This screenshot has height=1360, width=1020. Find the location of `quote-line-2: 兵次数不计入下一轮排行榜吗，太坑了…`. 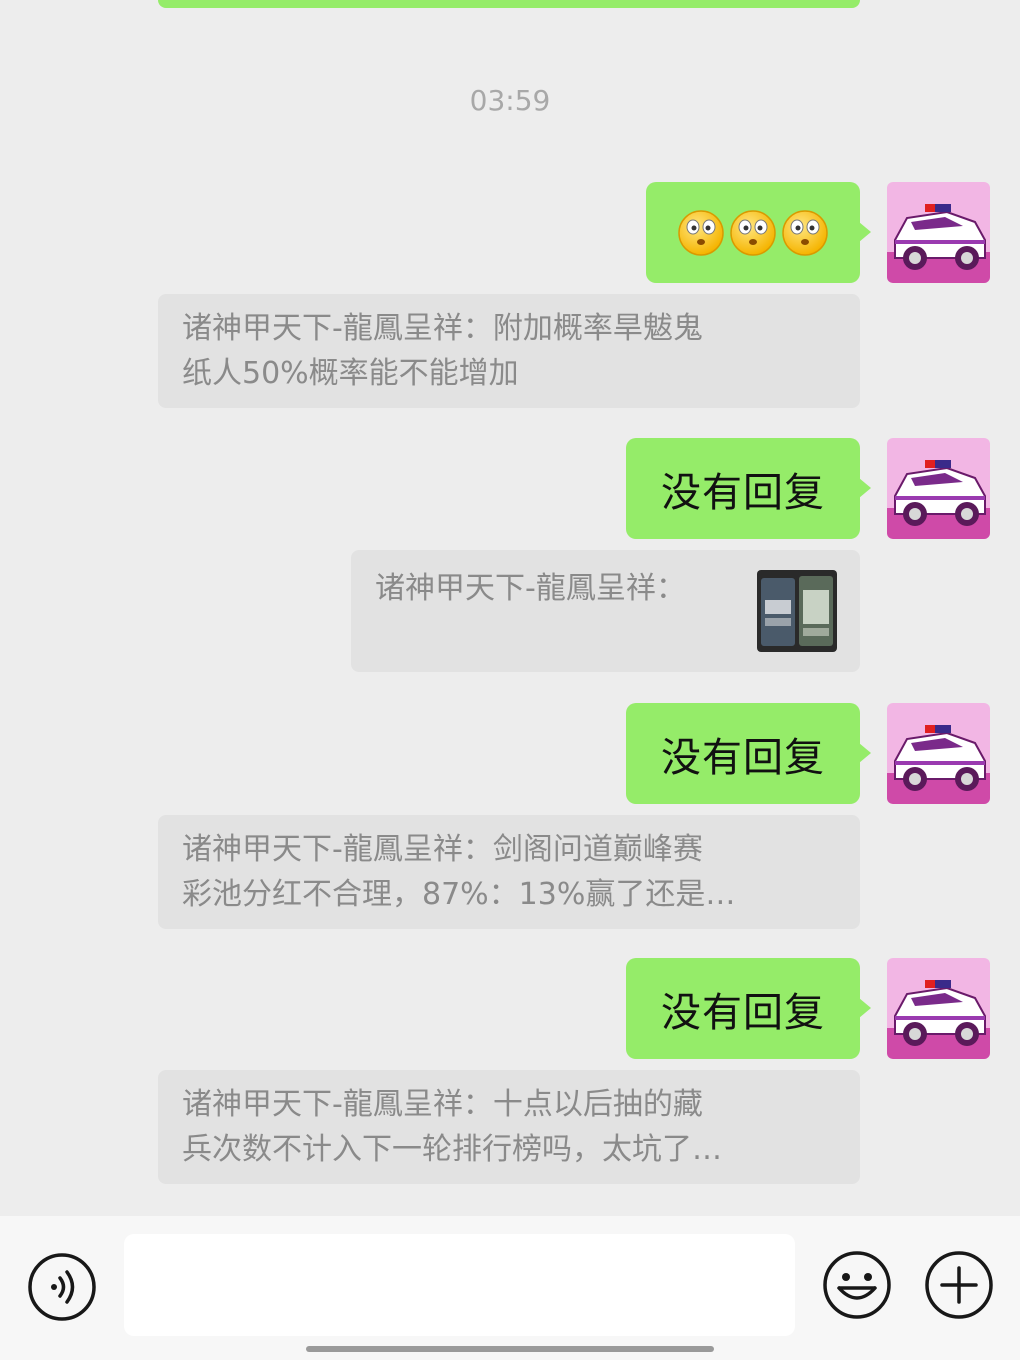

quote-line-2: 兵次数不计入下一轮排行榜吗，太坑了… is located at coordinates (452, 1149).